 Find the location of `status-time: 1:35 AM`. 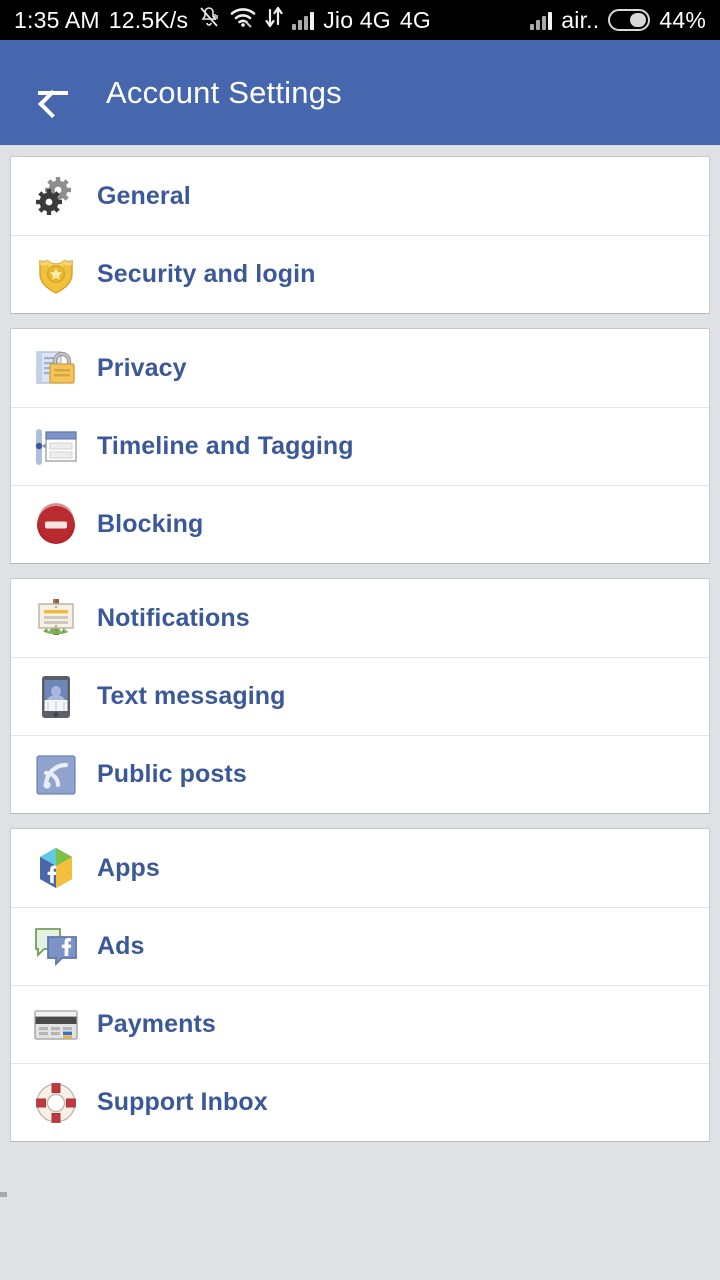

status-time: 1:35 AM is located at coordinates (57, 19).